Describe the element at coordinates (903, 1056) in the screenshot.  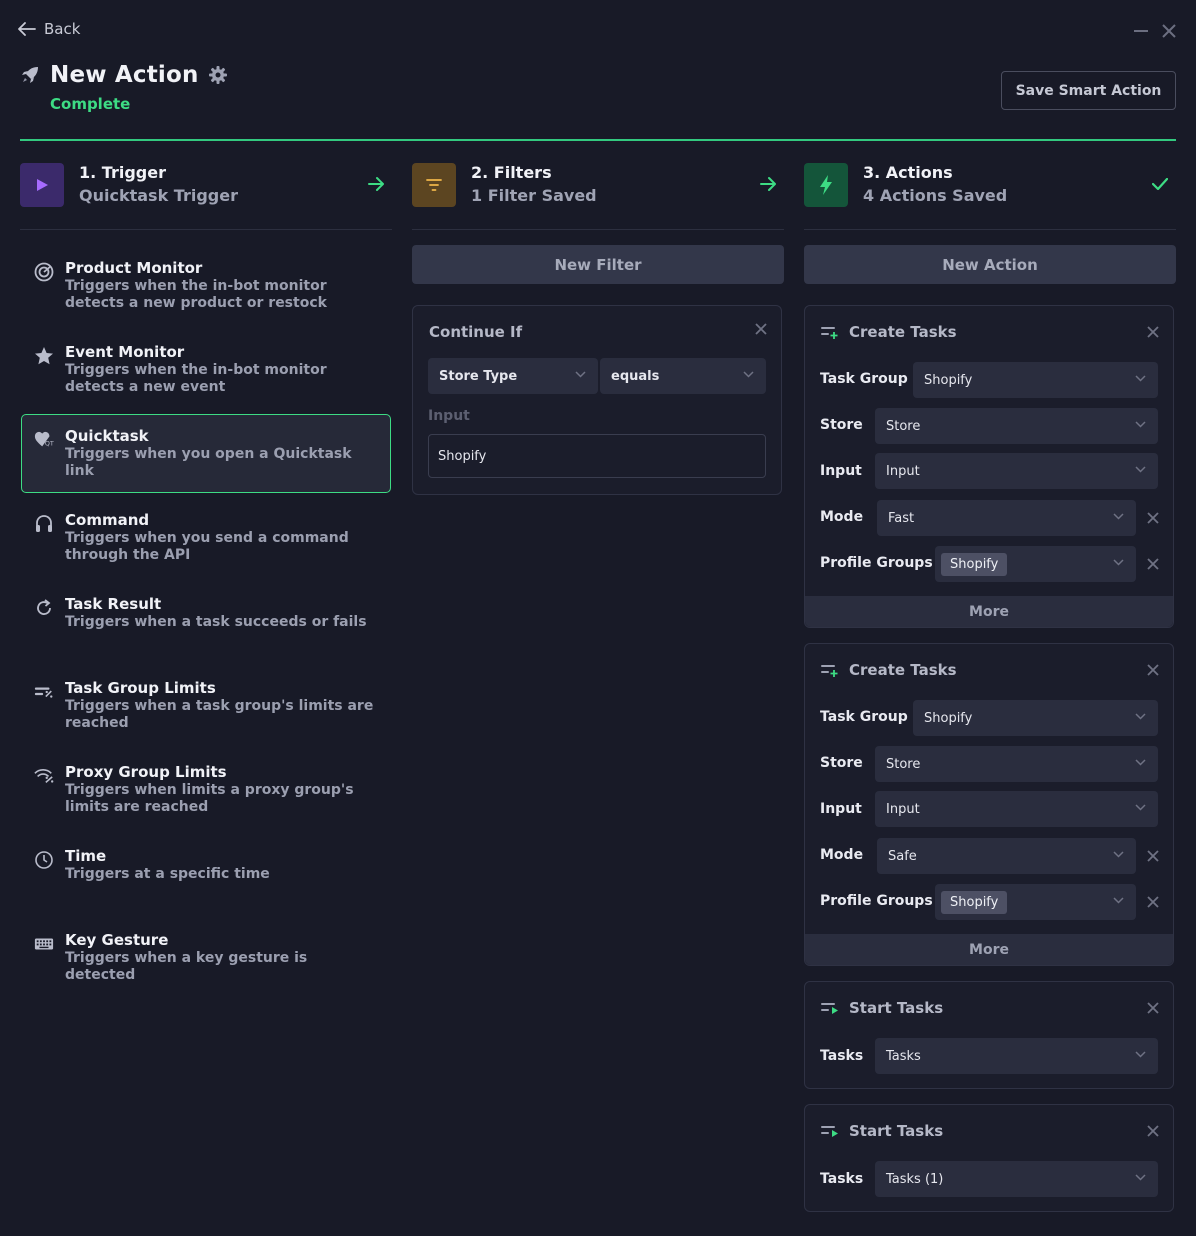
I see `tasks-value: Tasks` at that location.